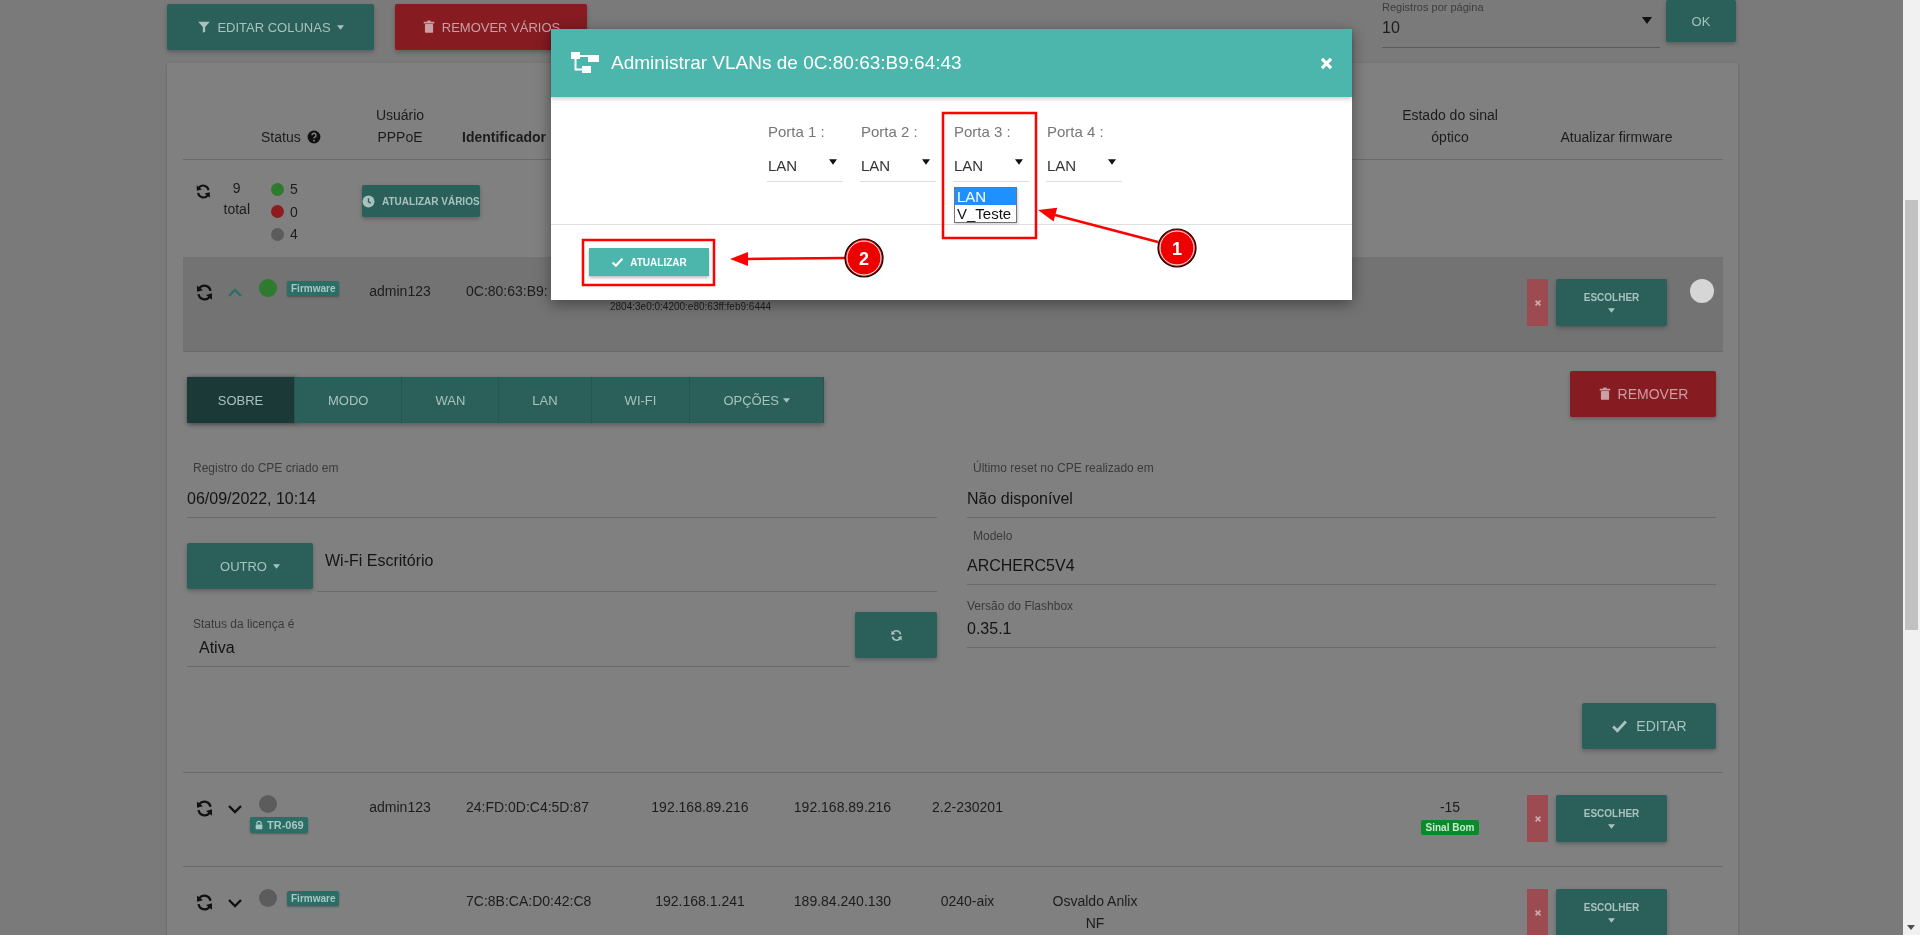  I want to click on signal-badge: Sinal Bom, so click(1450, 827).